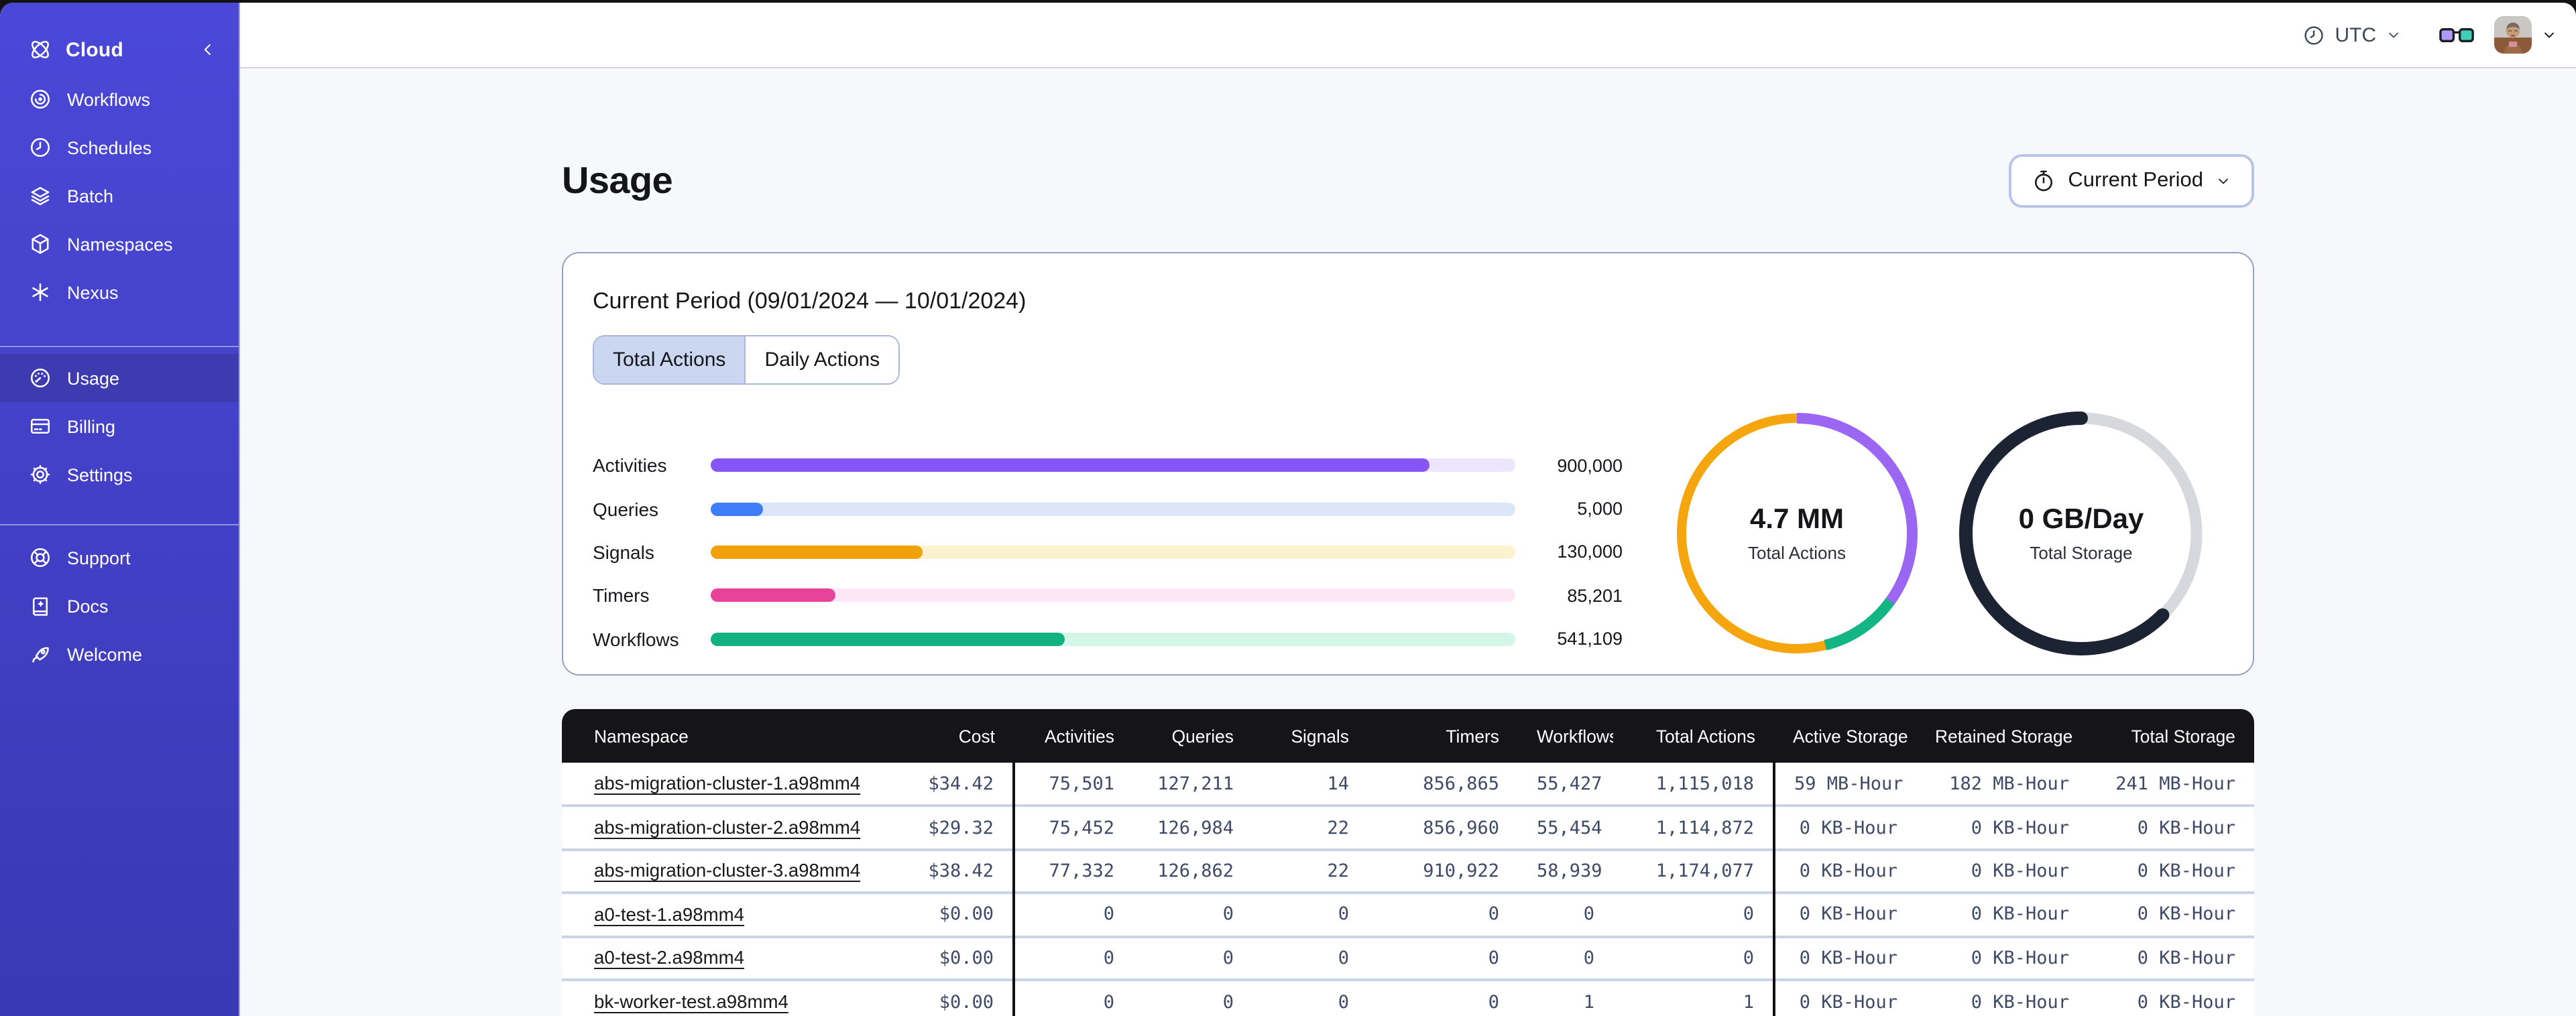 This screenshot has height=1016, width=2576. I want to click on sidebar-item-namespaces: Namespaces, so click(119, 244).